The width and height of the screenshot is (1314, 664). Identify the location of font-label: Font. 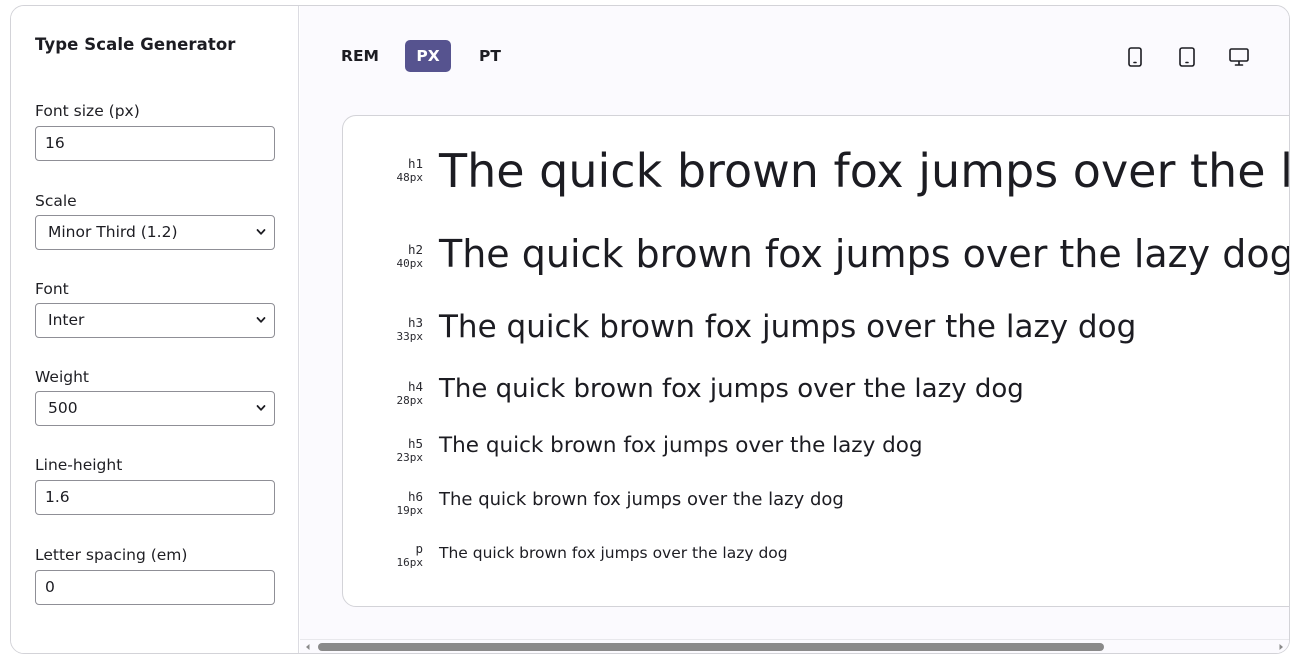
(52, 289).